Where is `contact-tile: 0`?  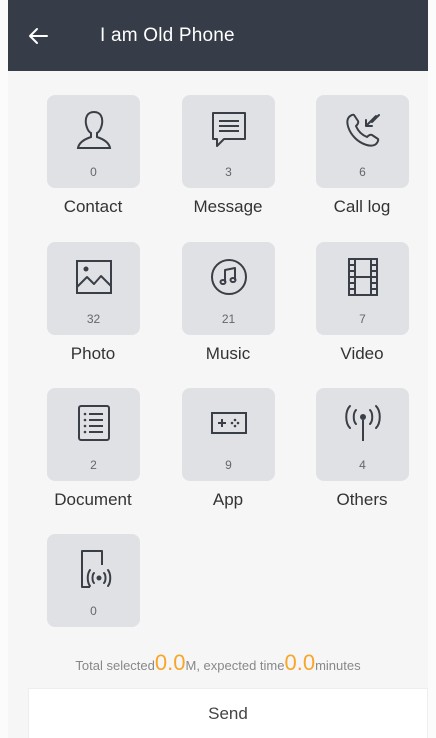 contact-tile: 0 is located at coordinates (93, 141).